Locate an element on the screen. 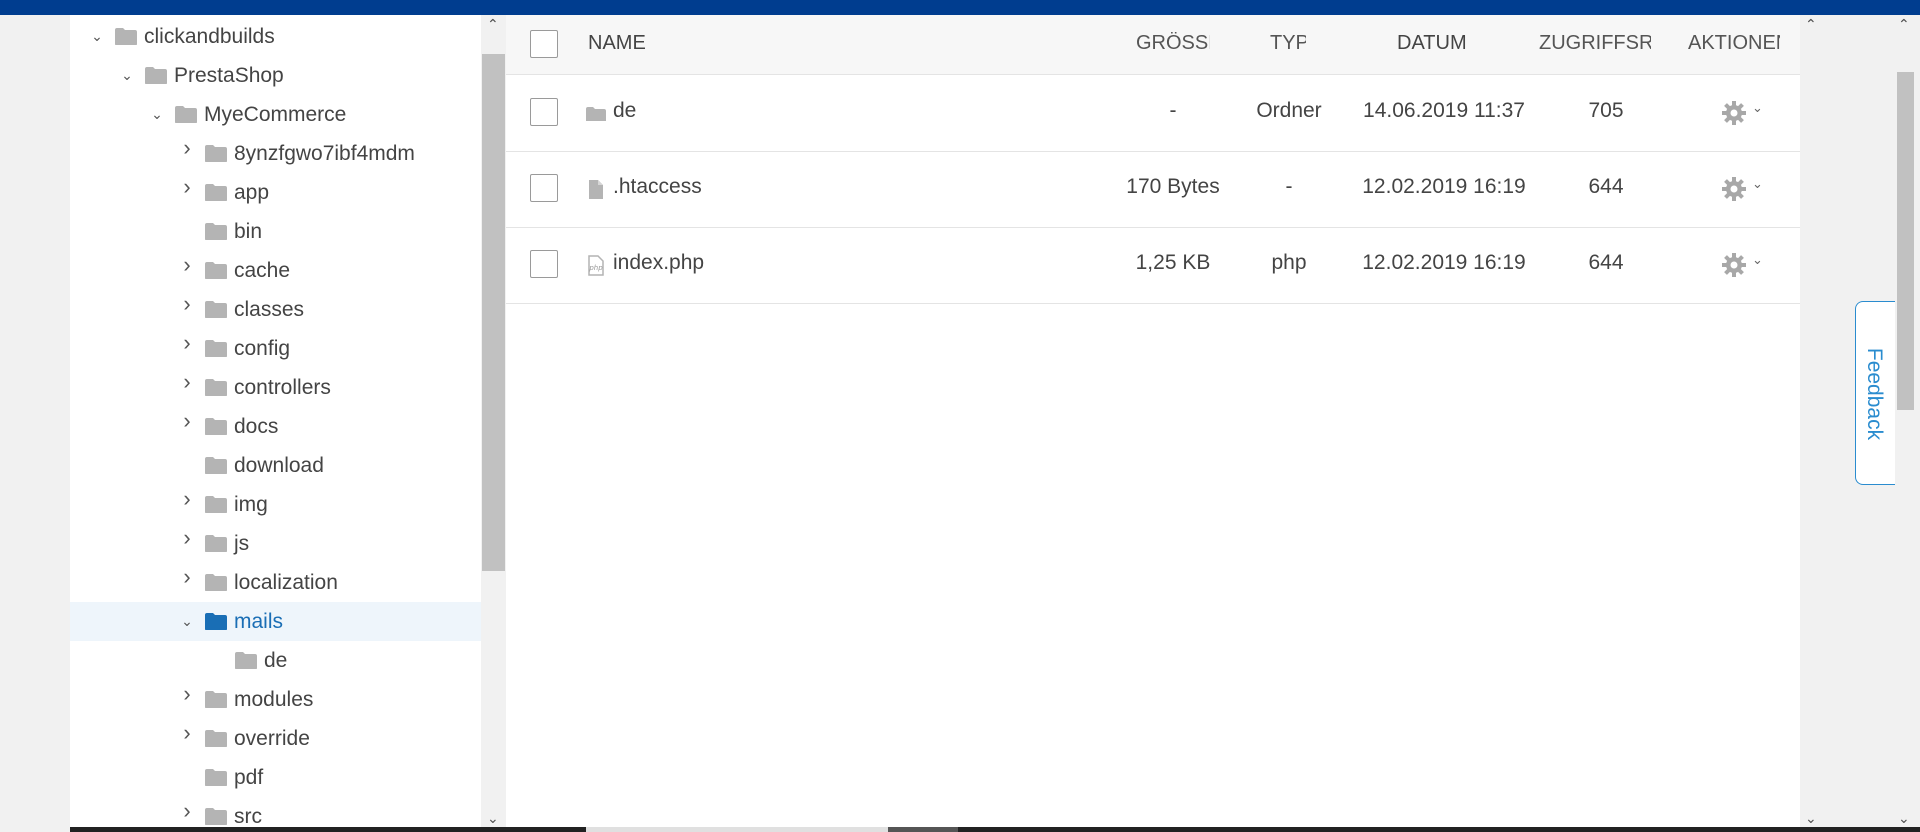 The image size is (1920, 832). tree-item: › modules is located at coordinates (275, 699).